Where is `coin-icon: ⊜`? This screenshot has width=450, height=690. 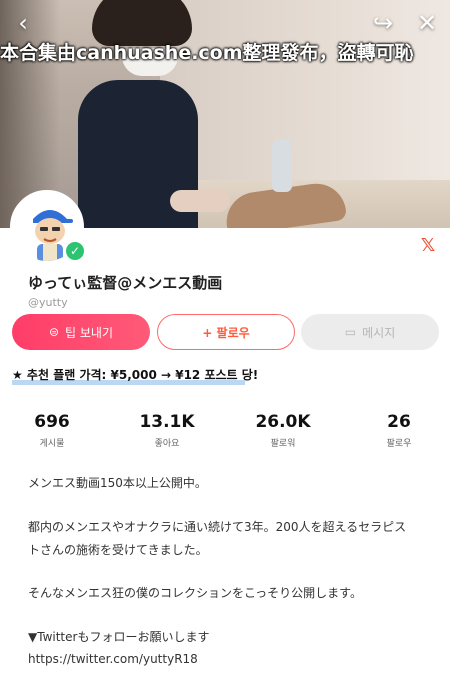 coin-icon: ⊜ is located at coordinates (54, 332).